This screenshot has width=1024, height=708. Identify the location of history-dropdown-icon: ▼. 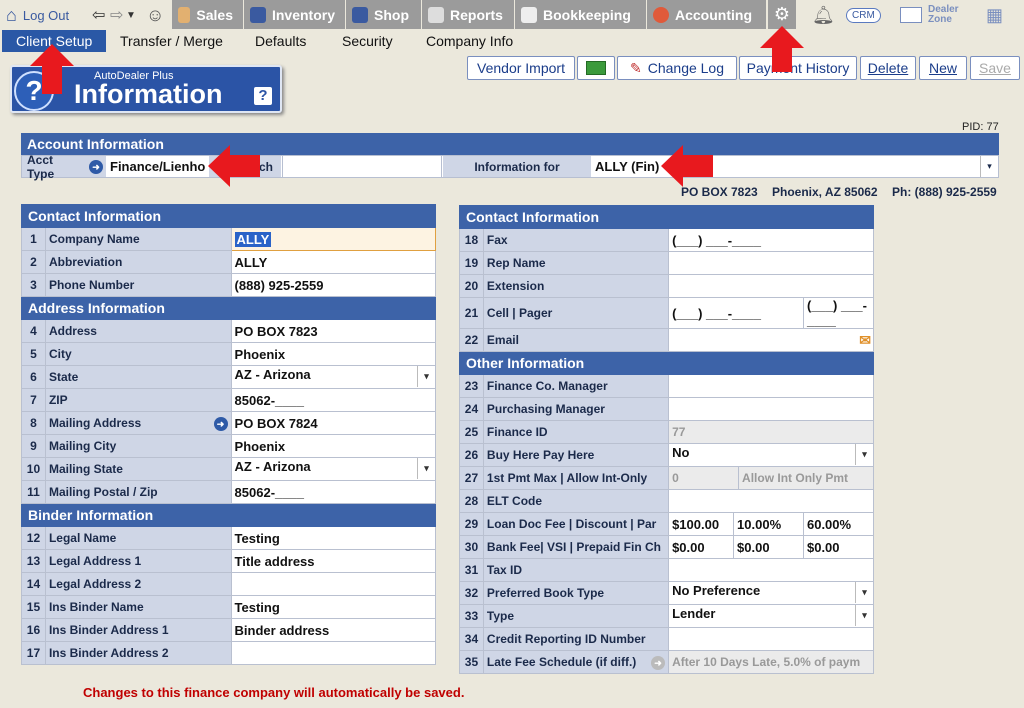
(131, 15).